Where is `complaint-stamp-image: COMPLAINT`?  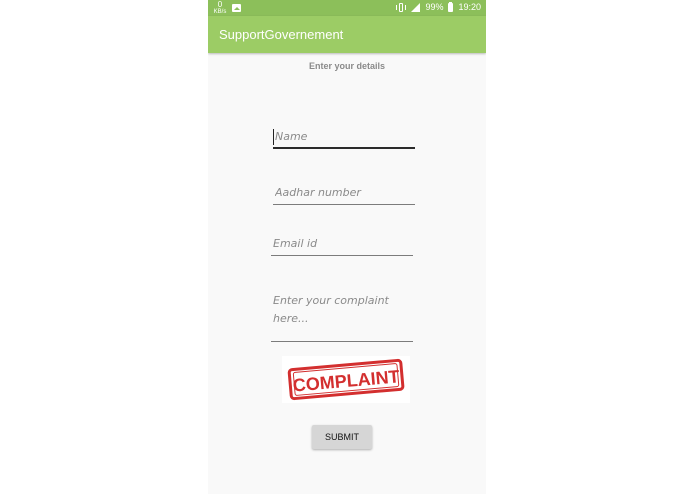 complaint-stamp-image: COMPLAINT is located at coordinates (346, 379).